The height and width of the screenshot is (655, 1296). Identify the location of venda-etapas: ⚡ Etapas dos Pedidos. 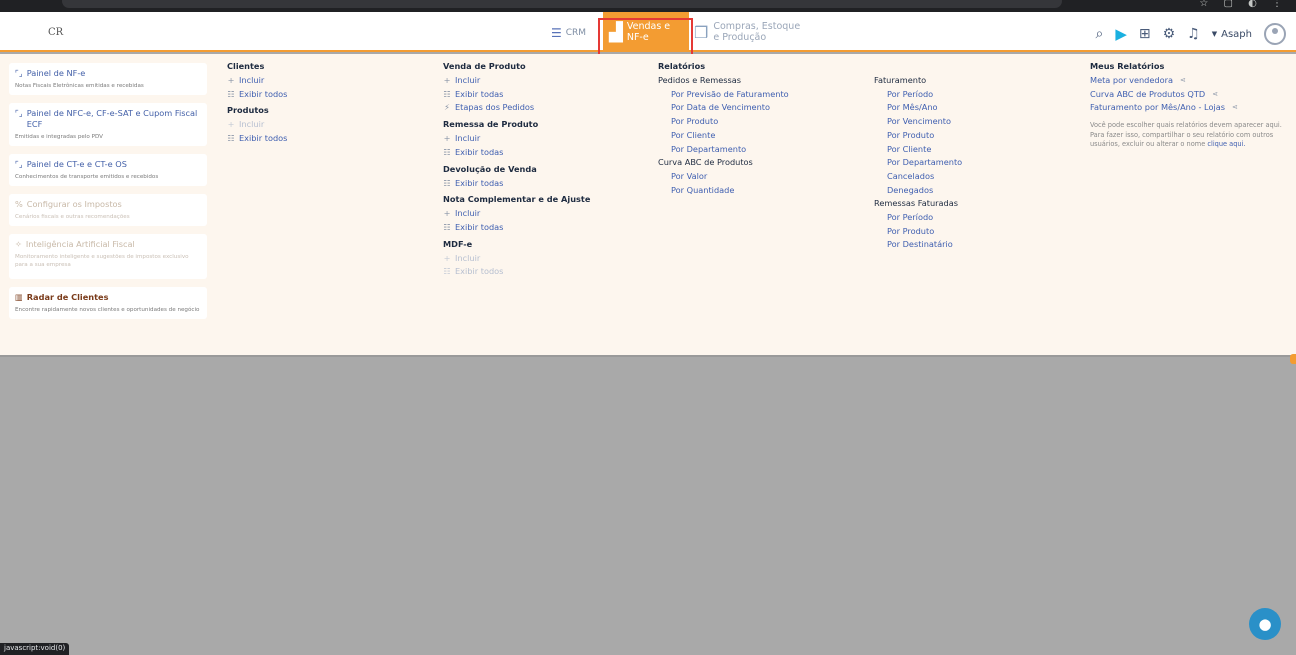
(516, 108).